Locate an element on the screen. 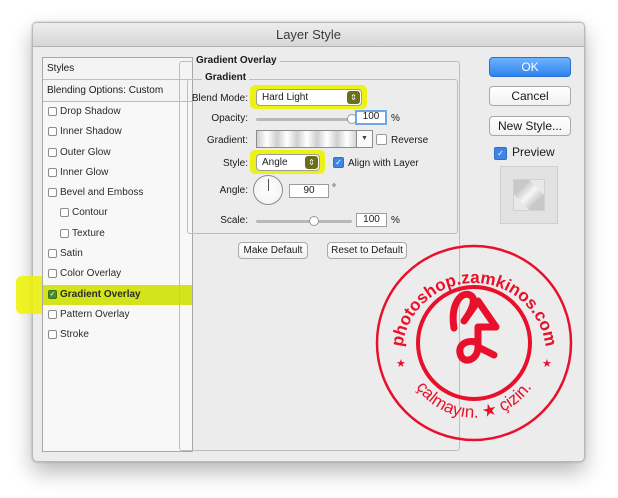 This screenshot has height=498, width=618. effect-item: ✓ Gradient Overlay is located at coordinates (117, 294).